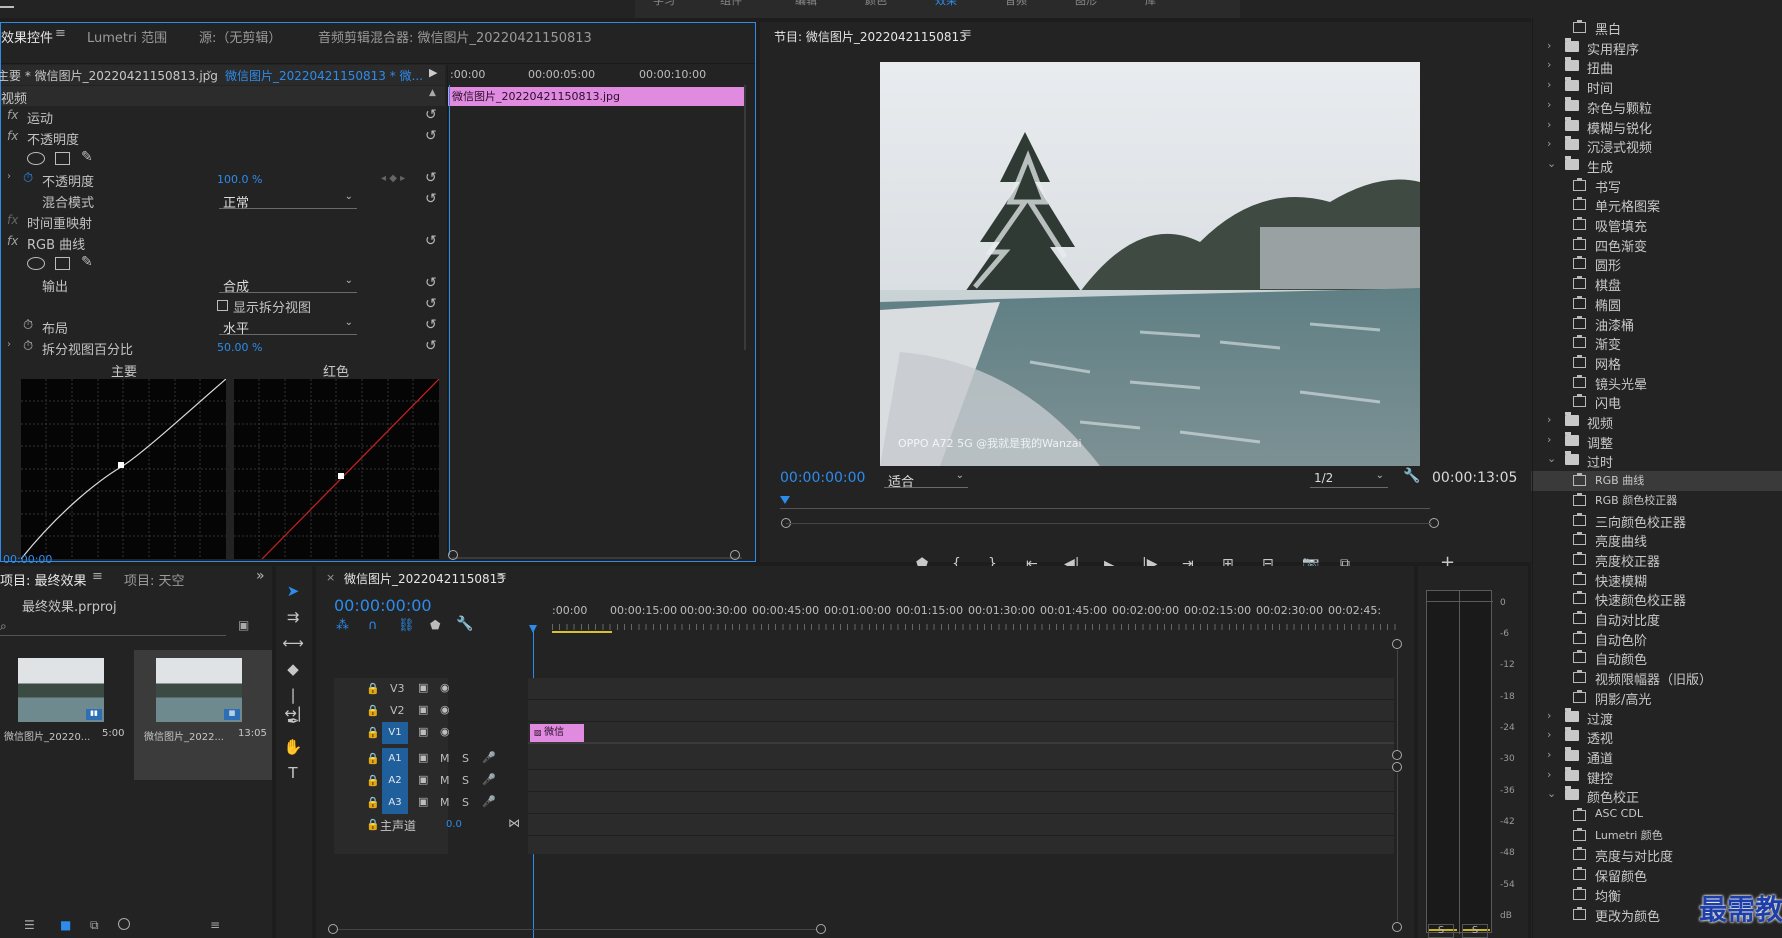 The width and height of the screenshot is (1782, 938). I want to click on master-collapse-icon: ⋈, so click(514, 823).